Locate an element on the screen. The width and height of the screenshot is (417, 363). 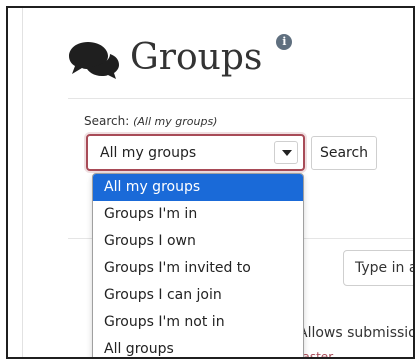
dropdown-option: Groups I own is located at coordinates (198, 241).